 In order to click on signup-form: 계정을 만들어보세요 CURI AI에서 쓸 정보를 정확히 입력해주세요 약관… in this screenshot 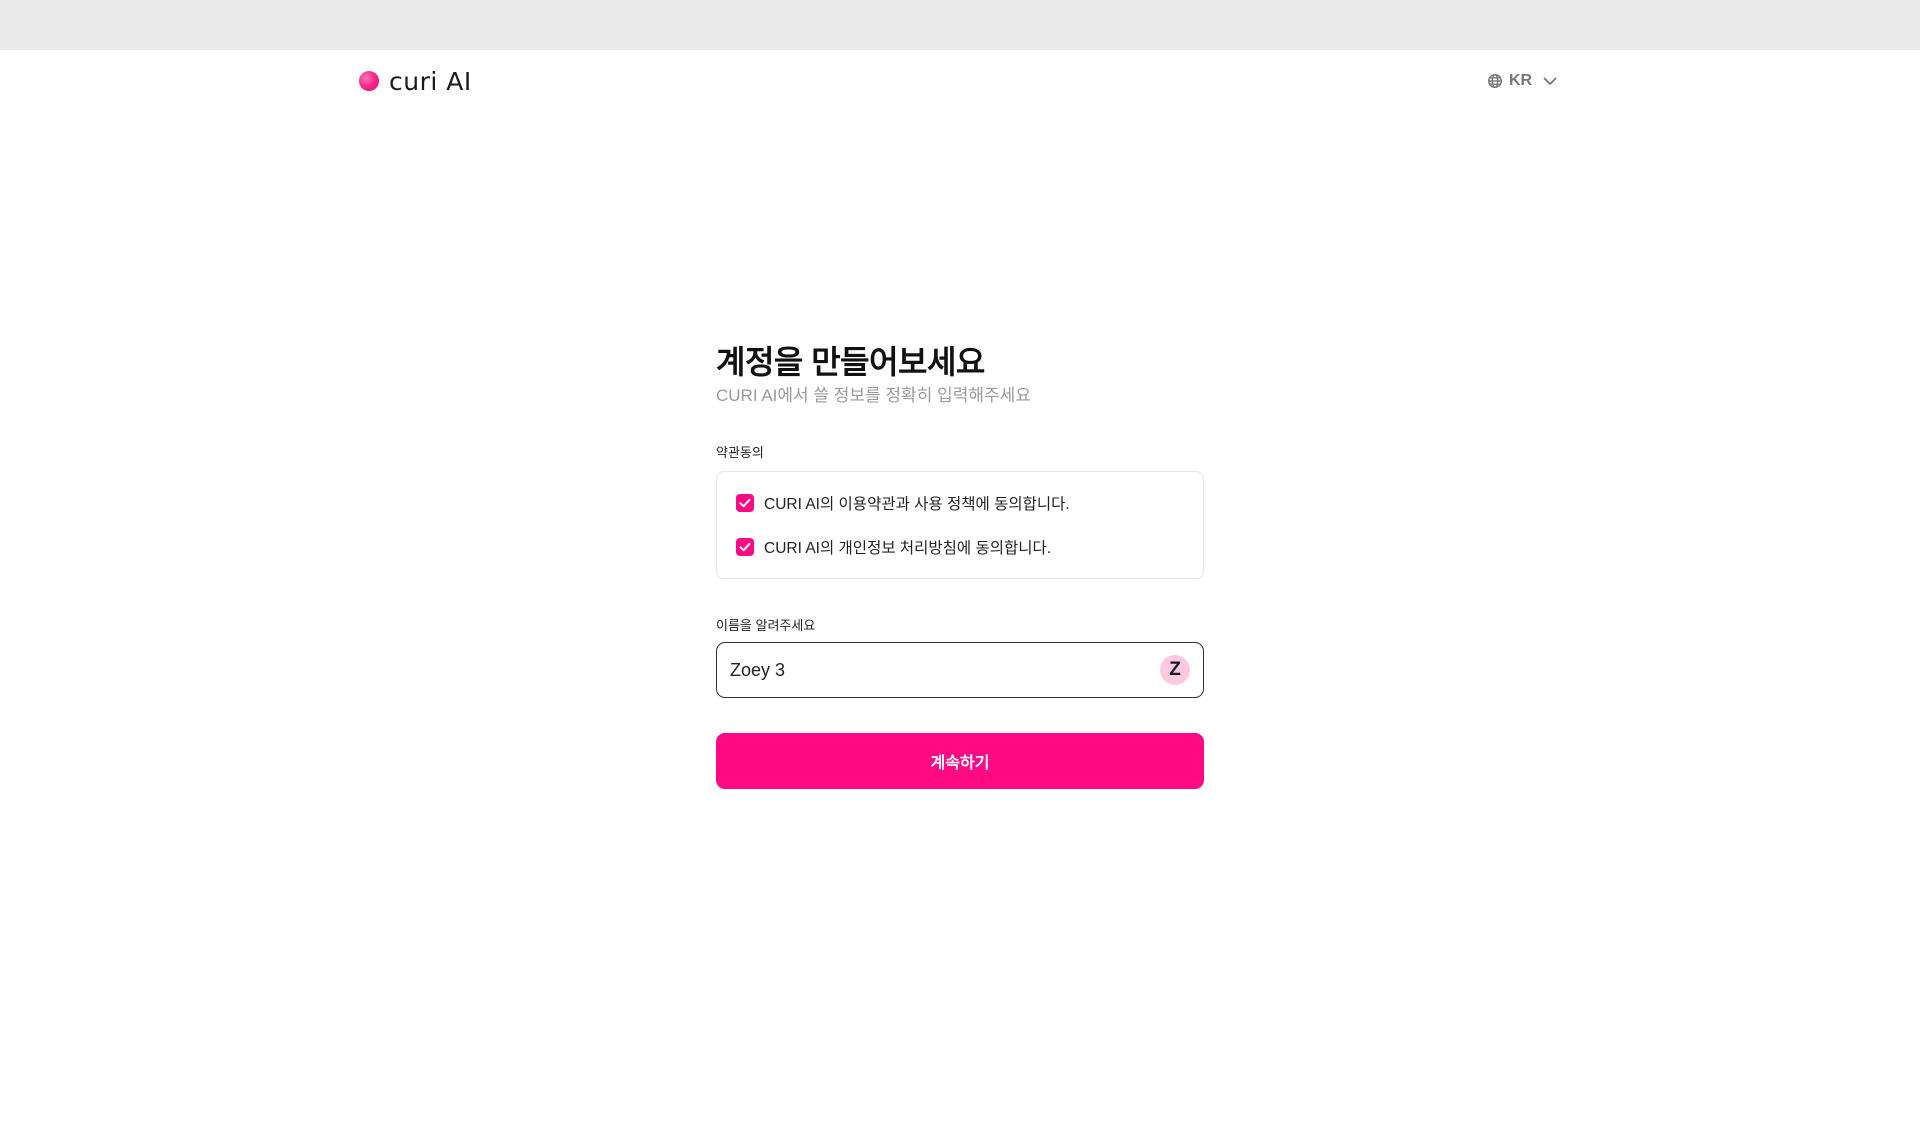, I will do `click(960, 565)`.